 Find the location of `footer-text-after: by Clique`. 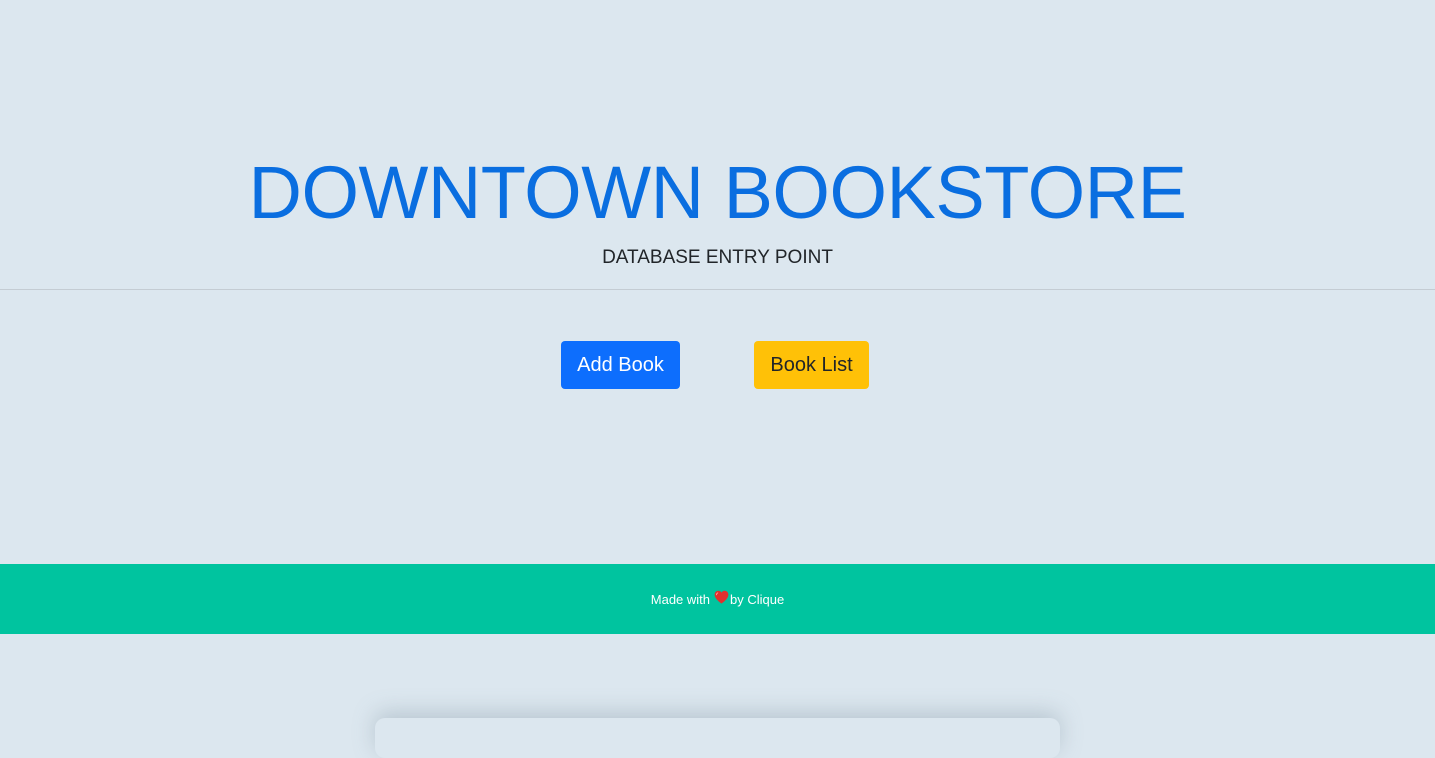

footer-text-after: by Clique is located at coordinates (757, 599).